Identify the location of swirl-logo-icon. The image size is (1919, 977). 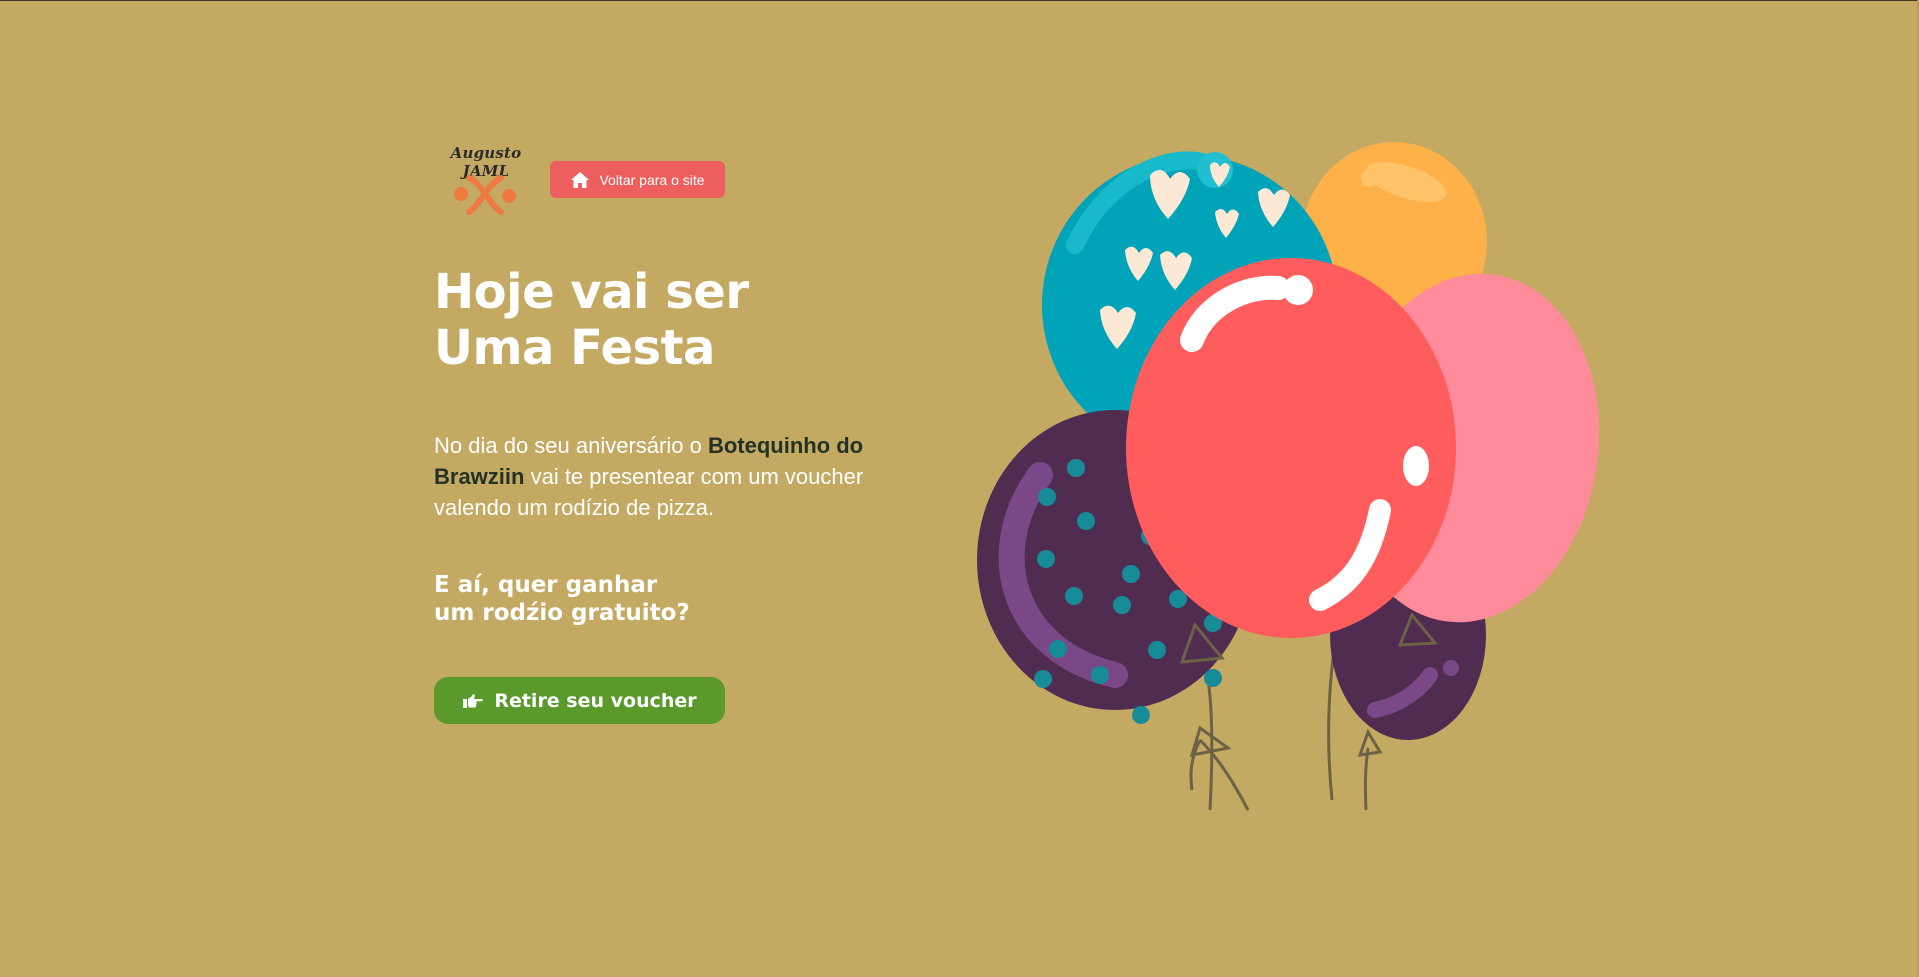
(485, 195).